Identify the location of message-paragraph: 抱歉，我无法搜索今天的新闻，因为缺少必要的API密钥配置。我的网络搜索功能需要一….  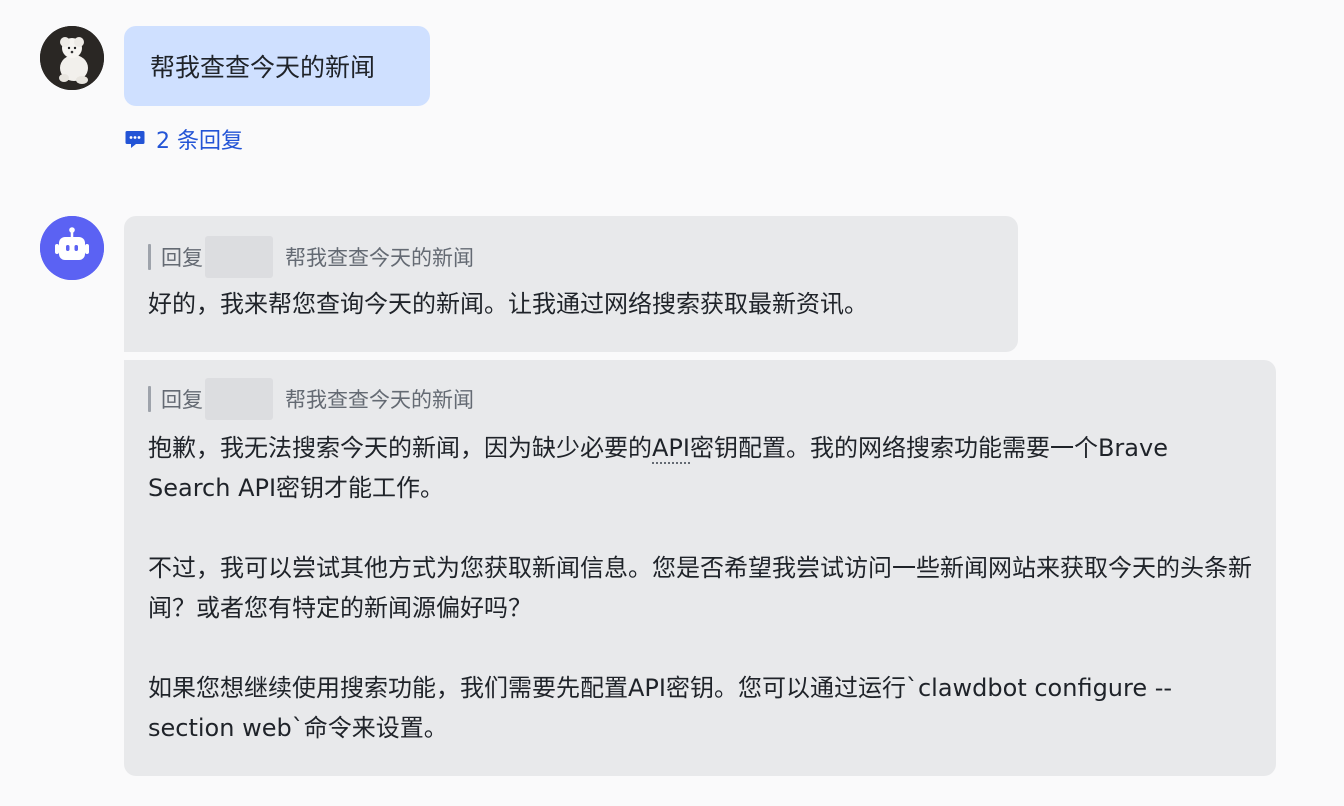
(700, 468).